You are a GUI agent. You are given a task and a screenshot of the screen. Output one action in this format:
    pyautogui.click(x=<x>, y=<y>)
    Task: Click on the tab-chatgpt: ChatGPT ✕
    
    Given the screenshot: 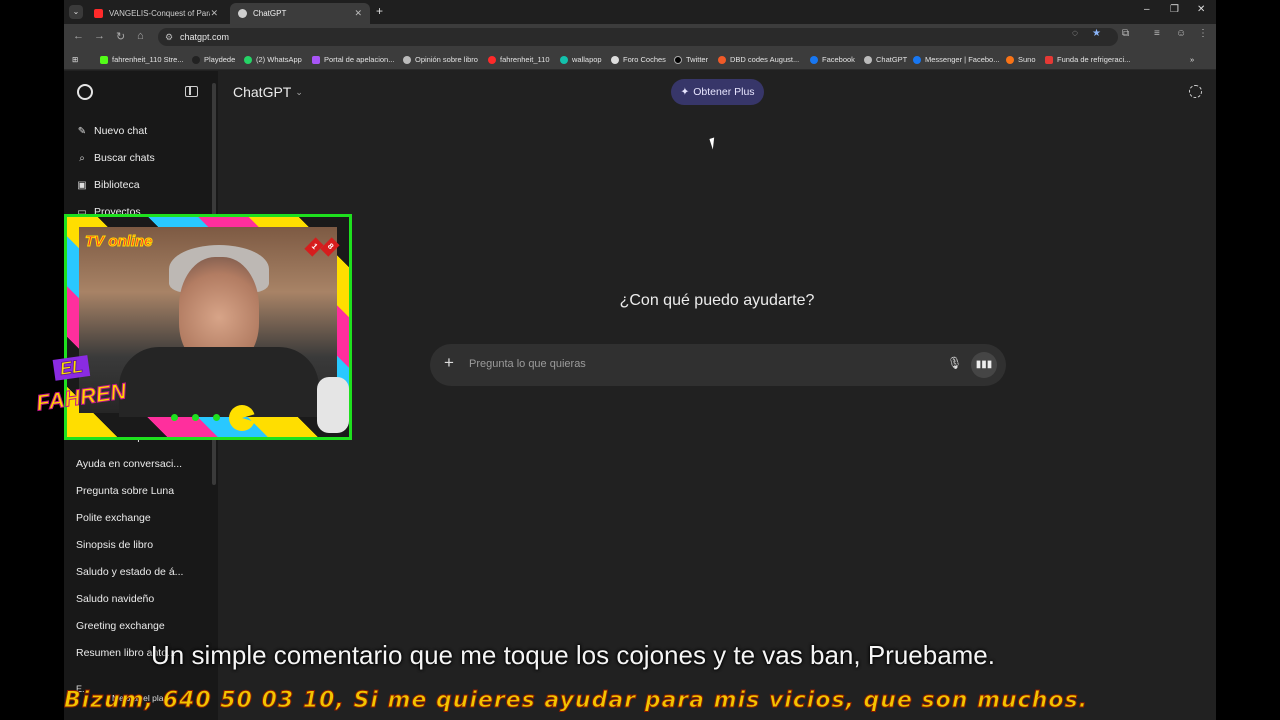 What is the action you would take?
    pyautogui.click(x=300, y=13)
    